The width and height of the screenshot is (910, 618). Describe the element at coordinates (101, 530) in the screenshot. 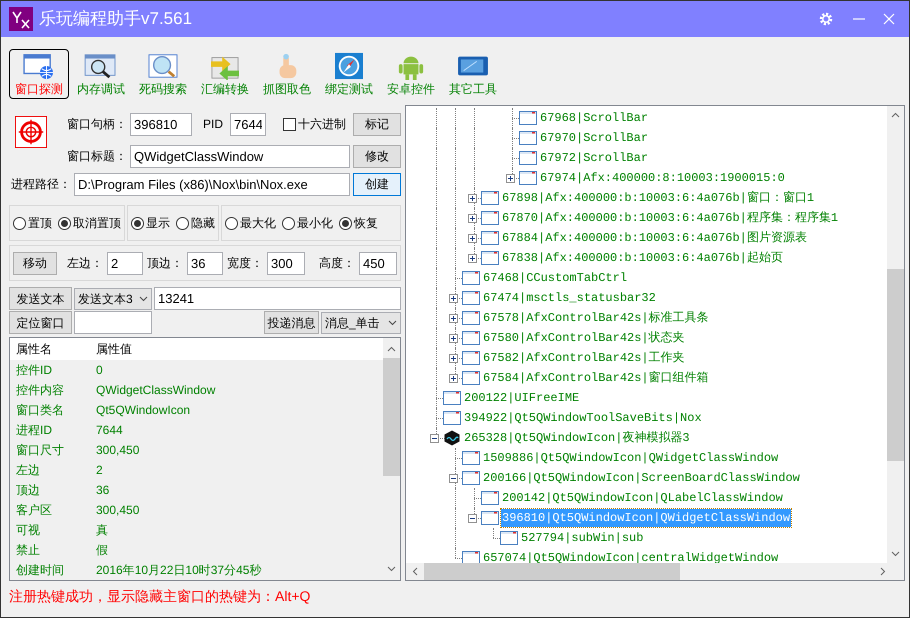

I see `table-cell-text: 真` at that location.